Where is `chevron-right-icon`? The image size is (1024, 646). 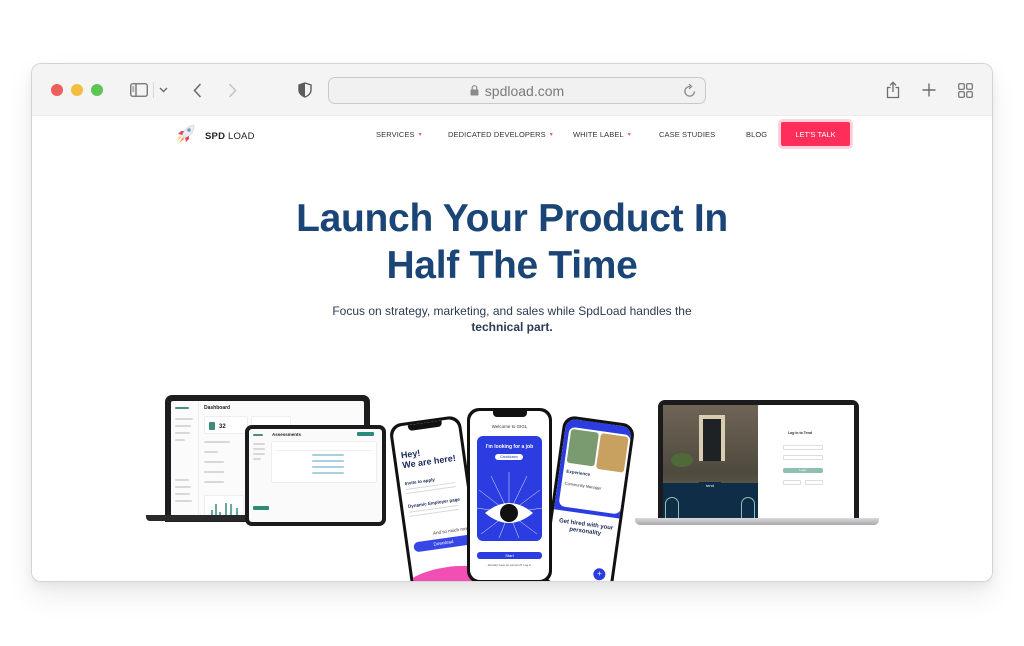 chevron-right-icon is located at coordinates (232, 90).